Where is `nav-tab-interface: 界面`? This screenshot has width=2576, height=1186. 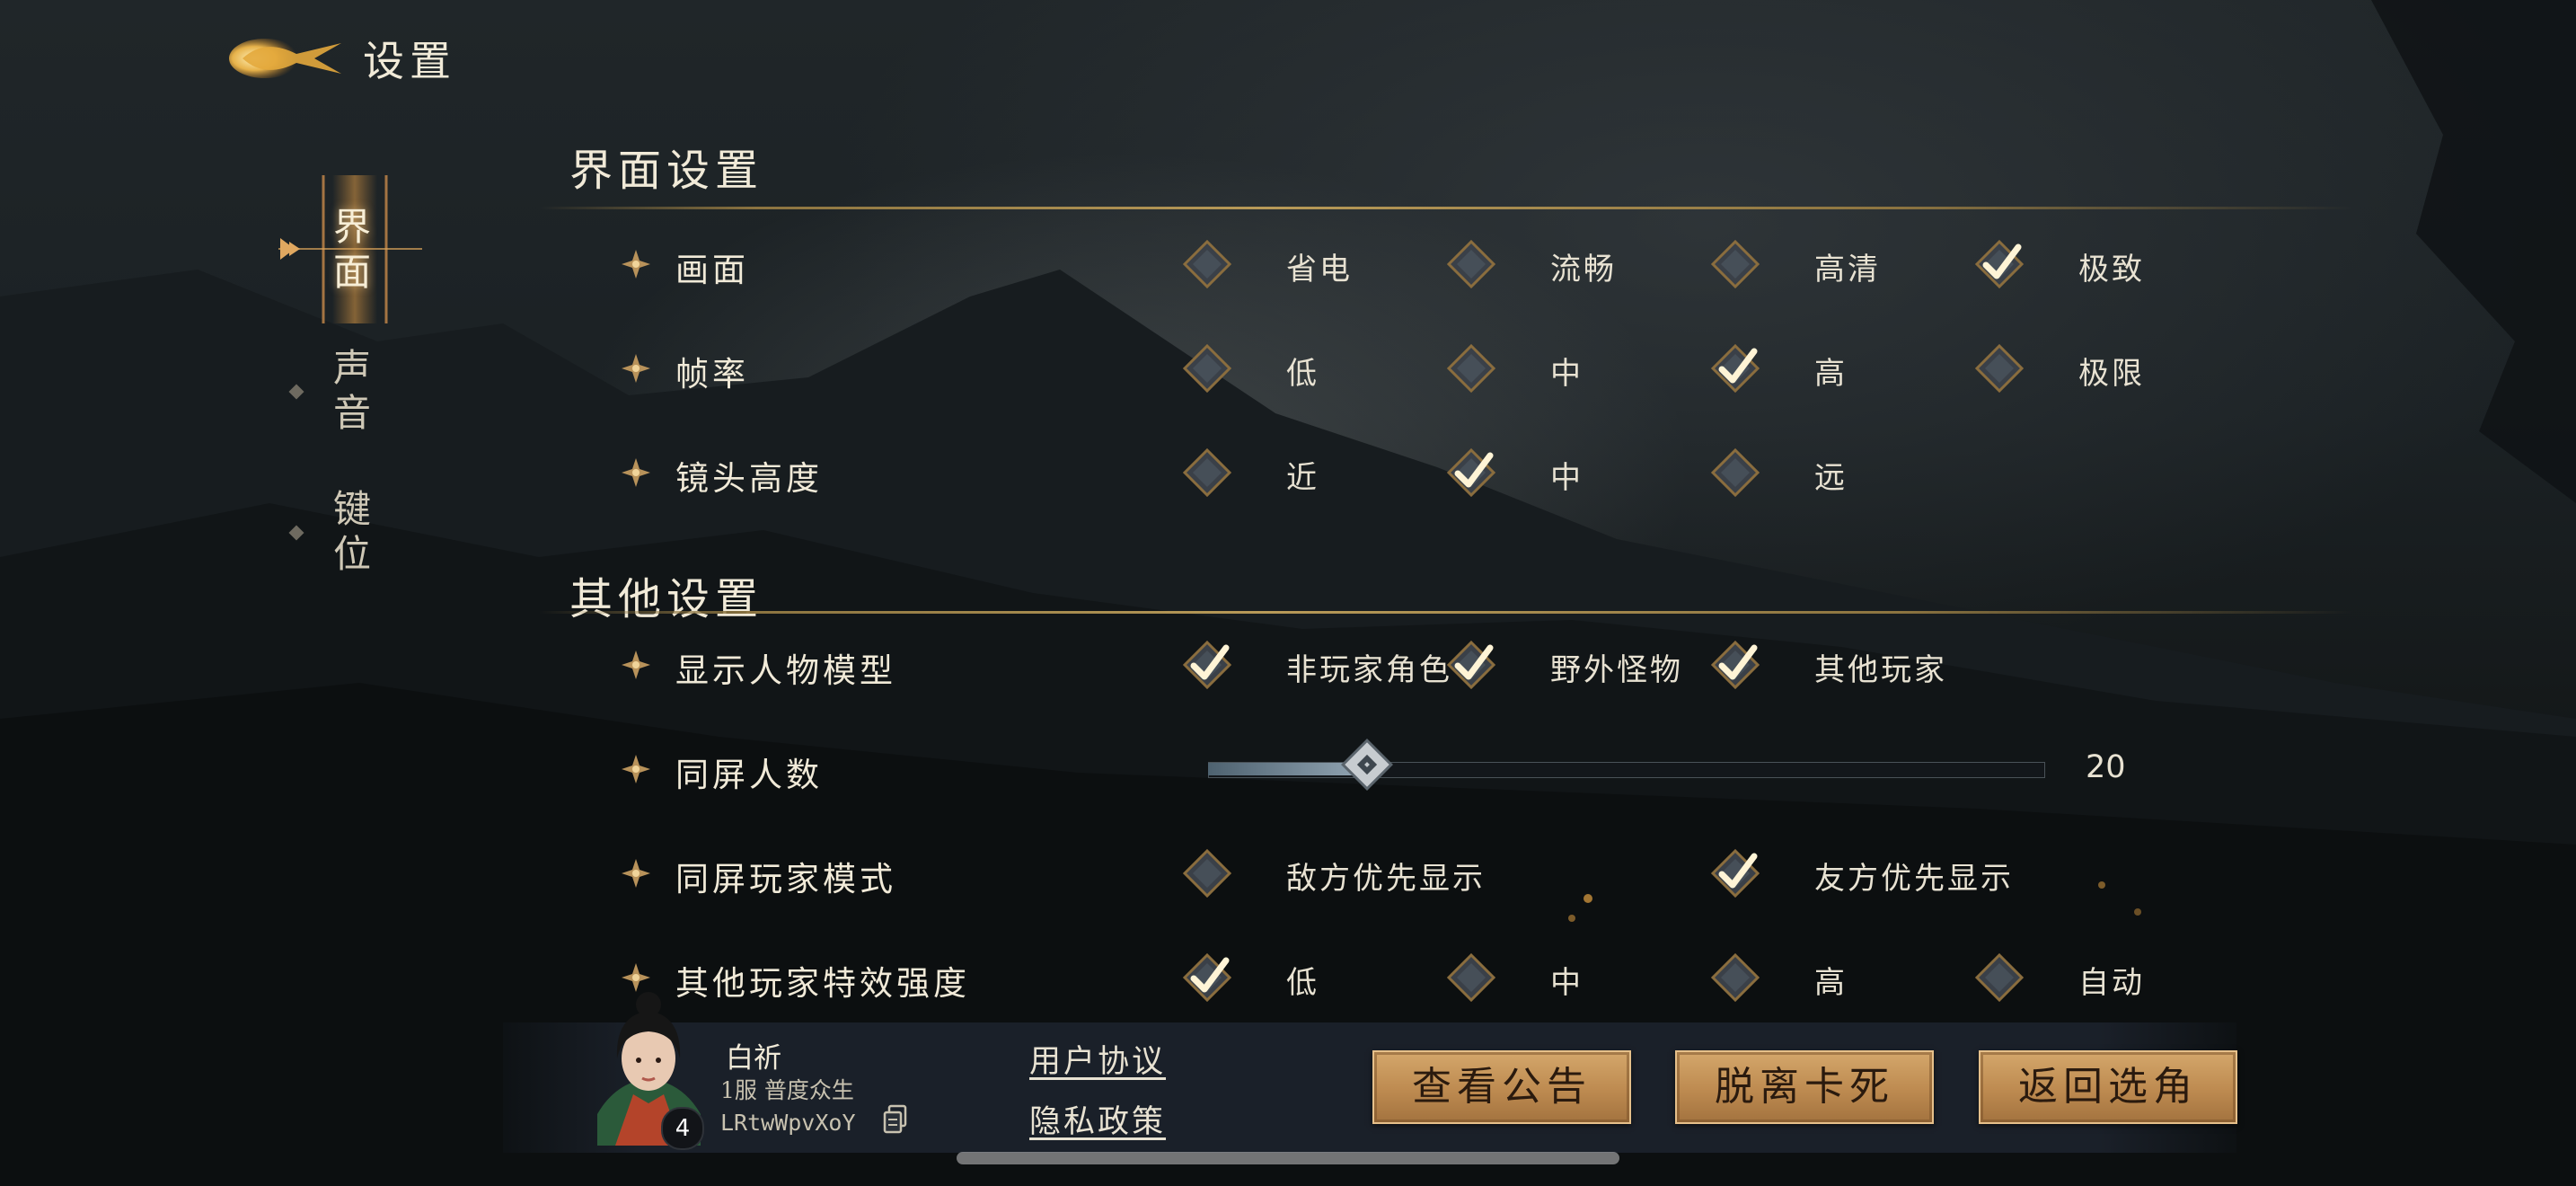
nav-tab-interface: 界面 is located at coordinates (352, 250).